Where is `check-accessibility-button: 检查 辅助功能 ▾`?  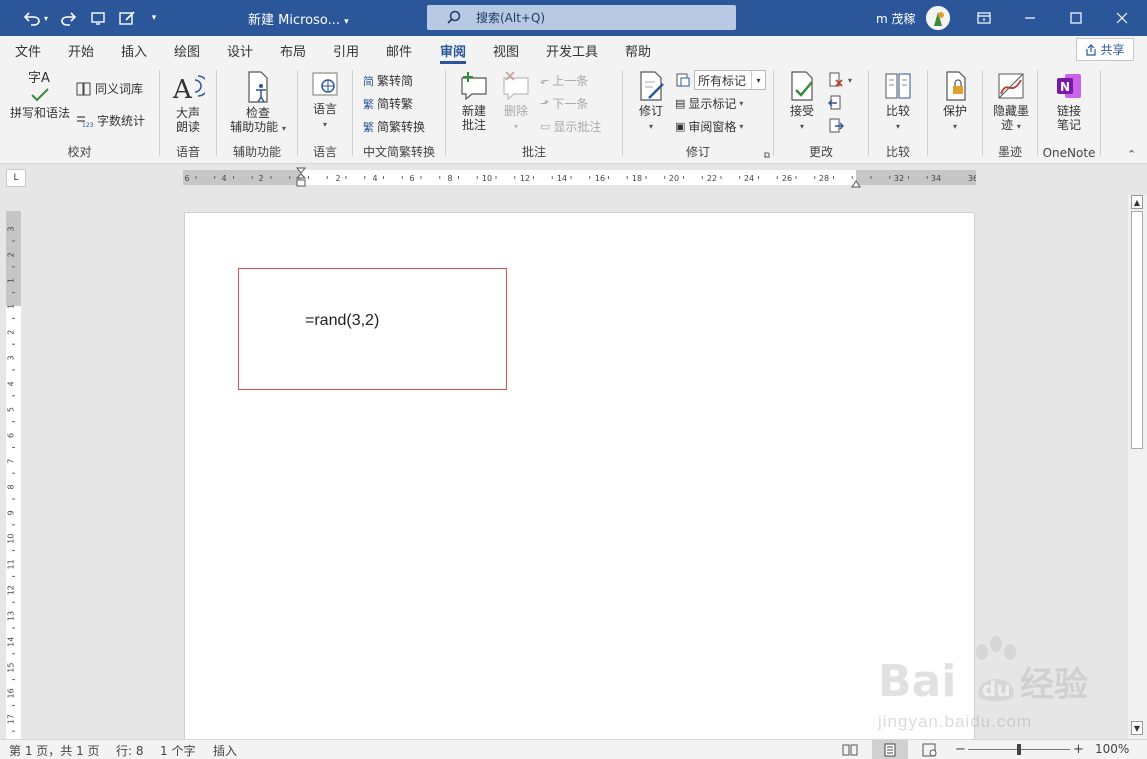
check-accessibility-button: 检查 辅助功能 ▾ is located at coordinates (258, 103).